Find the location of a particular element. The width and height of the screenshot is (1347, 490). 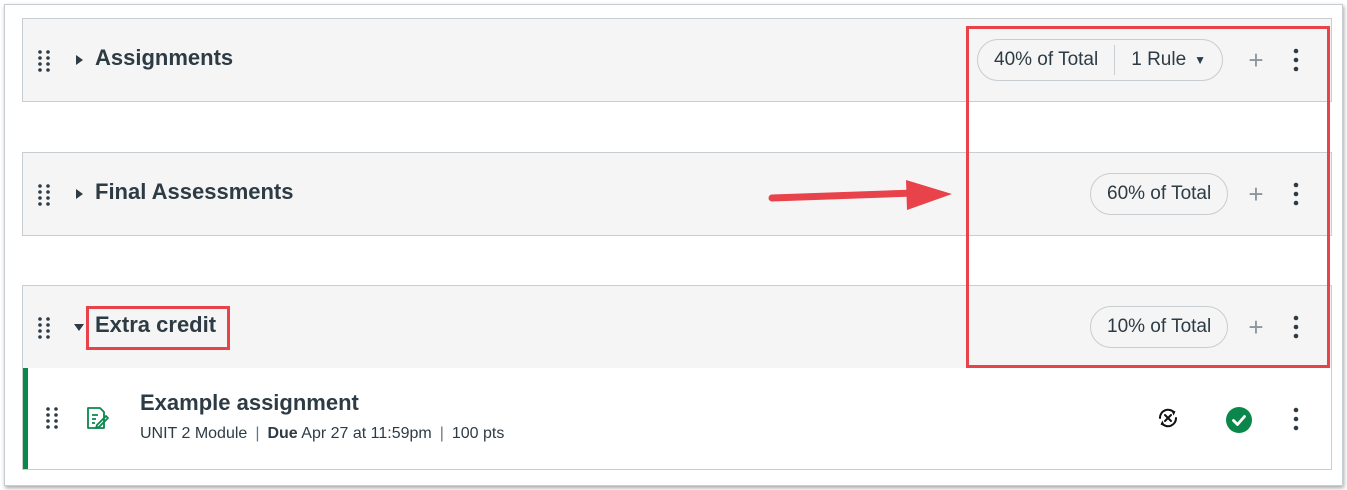

assignment-module: UNIT 2 Module is located at coordinates (194, 433).